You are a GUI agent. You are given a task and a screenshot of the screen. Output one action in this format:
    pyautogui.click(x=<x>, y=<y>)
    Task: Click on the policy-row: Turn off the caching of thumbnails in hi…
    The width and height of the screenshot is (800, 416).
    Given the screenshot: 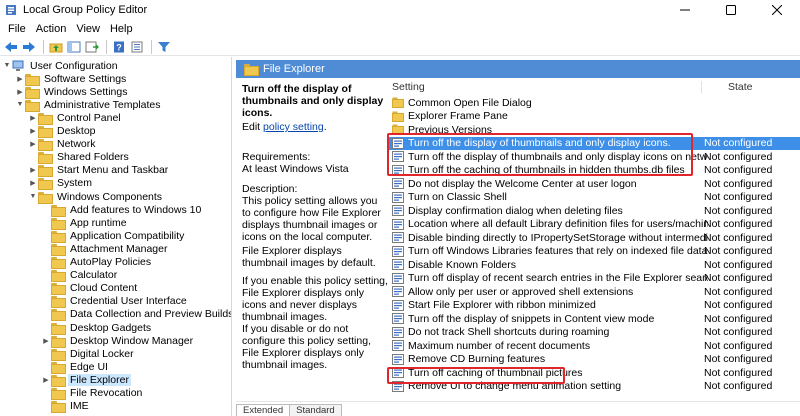 What is the action you would take?
    pyautogui.click(x=594, y=170)
    